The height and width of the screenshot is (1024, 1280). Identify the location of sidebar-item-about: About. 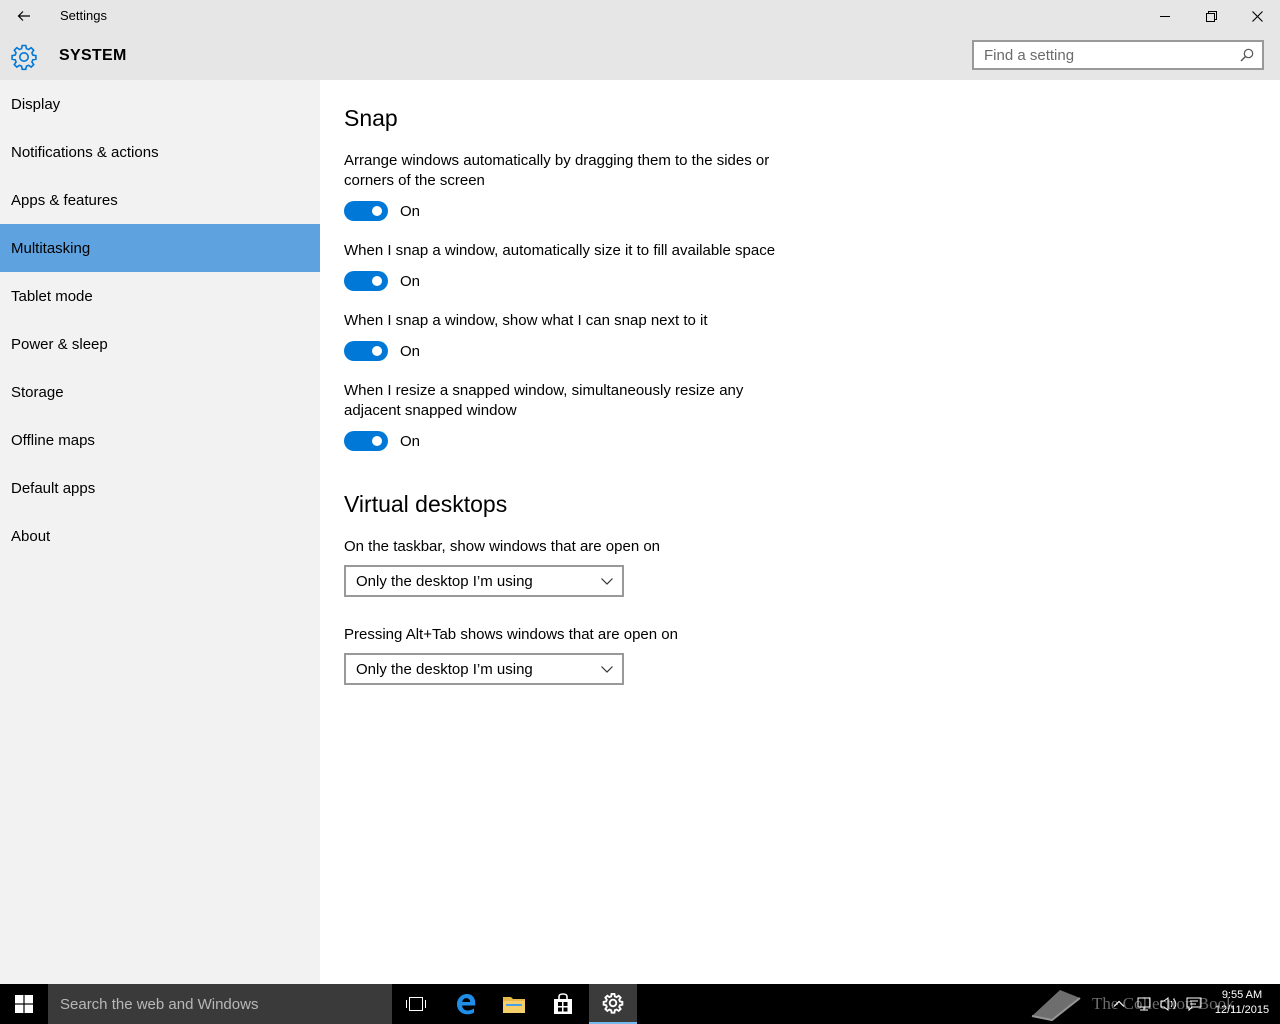
(160, 536).